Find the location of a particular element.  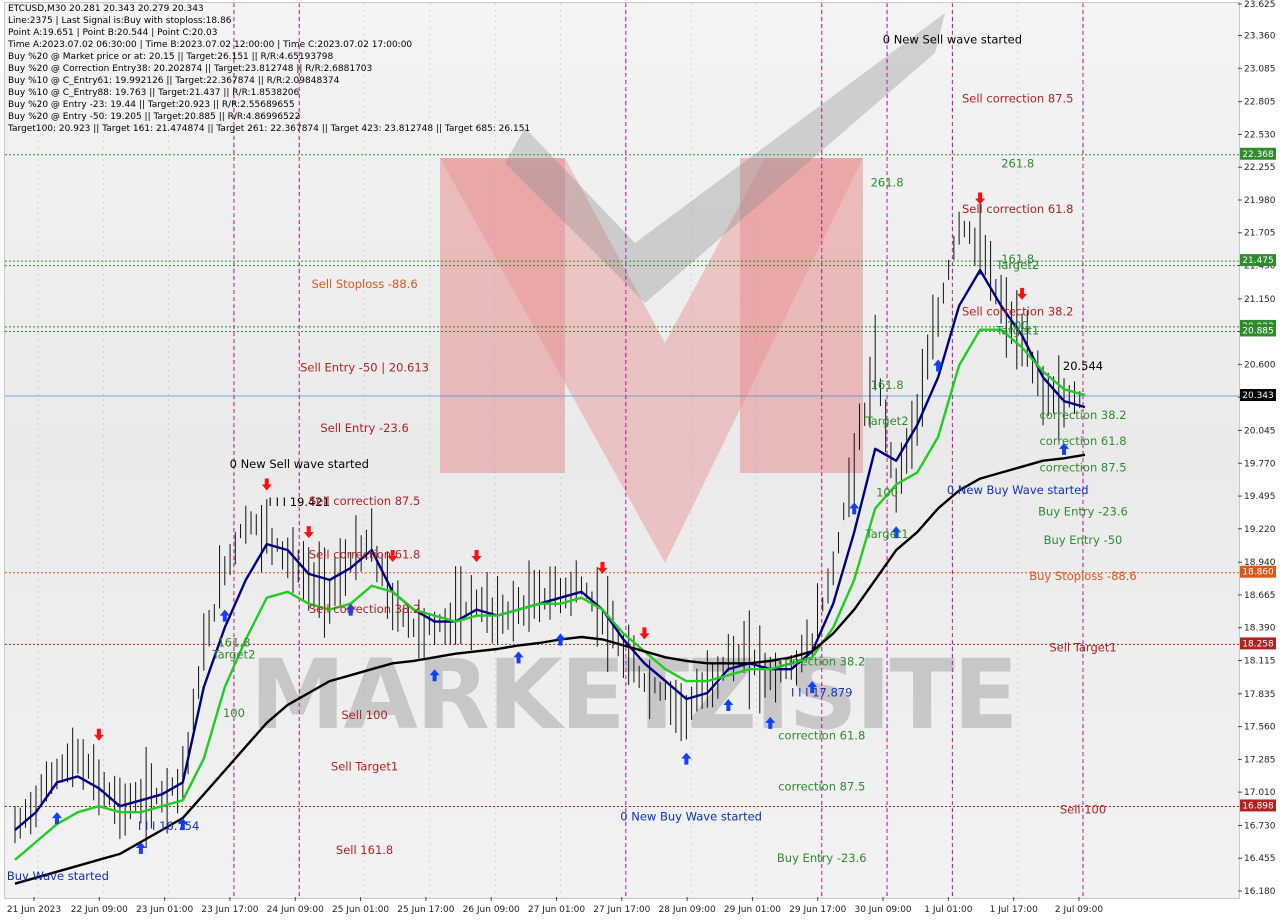

price-tag-label: 20.923 is located at coordinates (1258, 327).